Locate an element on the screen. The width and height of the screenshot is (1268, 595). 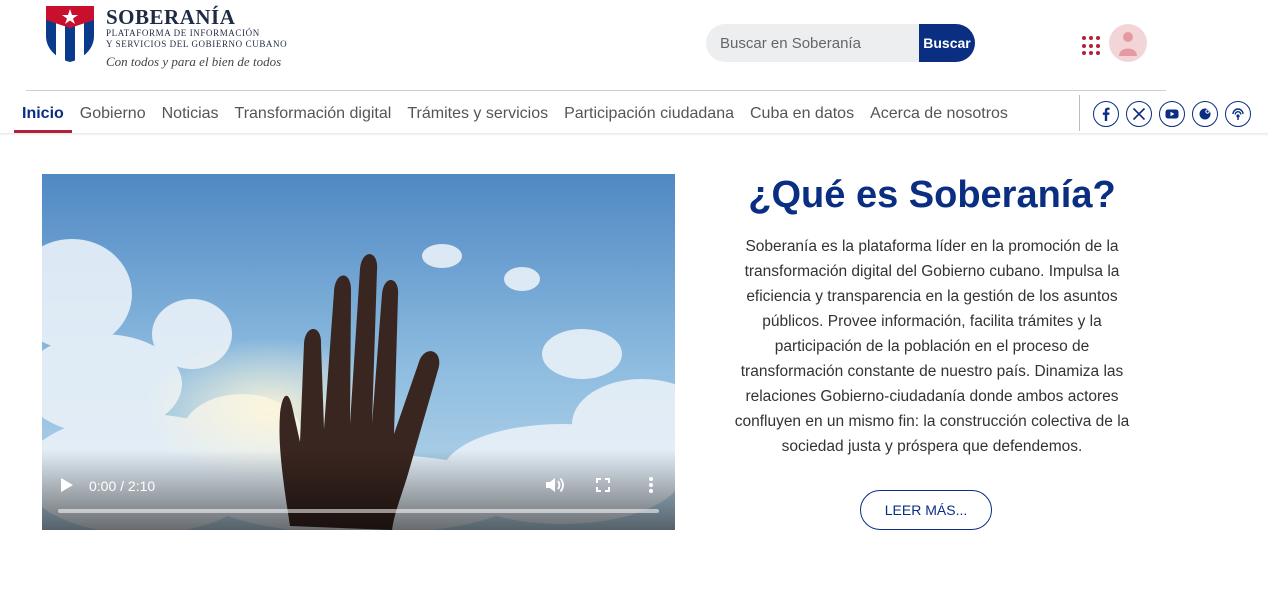
video-controls: 0:00 / 2:10 is located at coordinates (358, 490).